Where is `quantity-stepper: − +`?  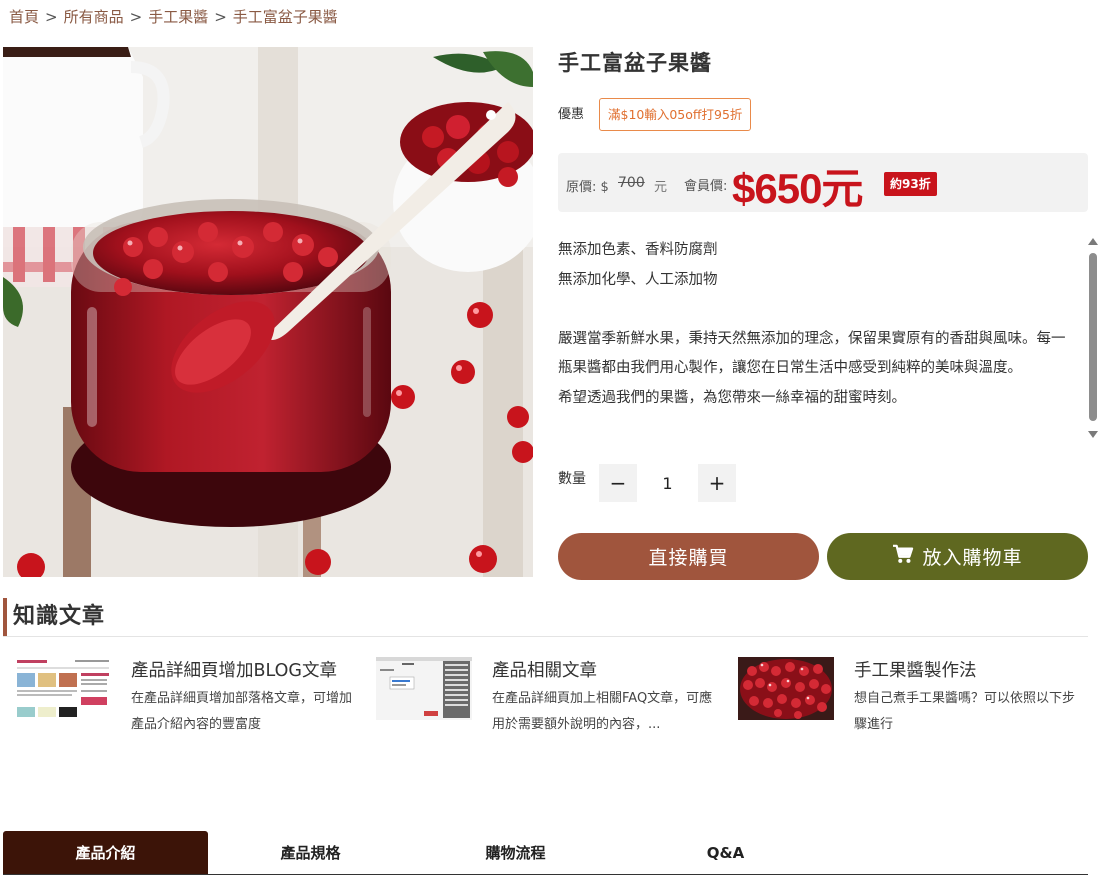
quantity-stepper: − + is located at coordinates (667, 483).